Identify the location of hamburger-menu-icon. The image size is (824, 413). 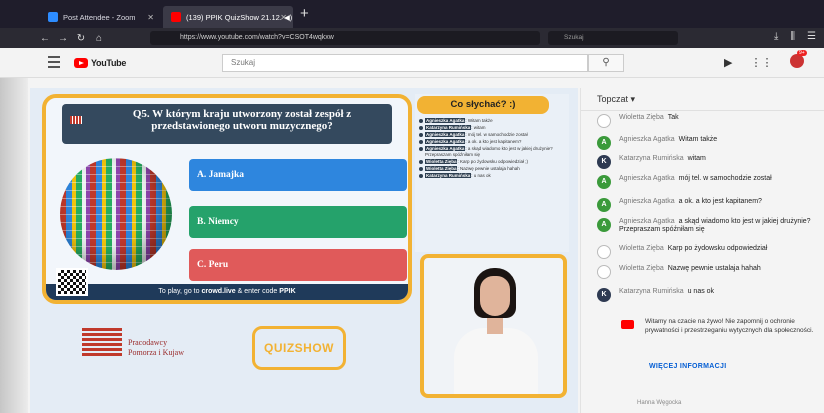
(54, 63).